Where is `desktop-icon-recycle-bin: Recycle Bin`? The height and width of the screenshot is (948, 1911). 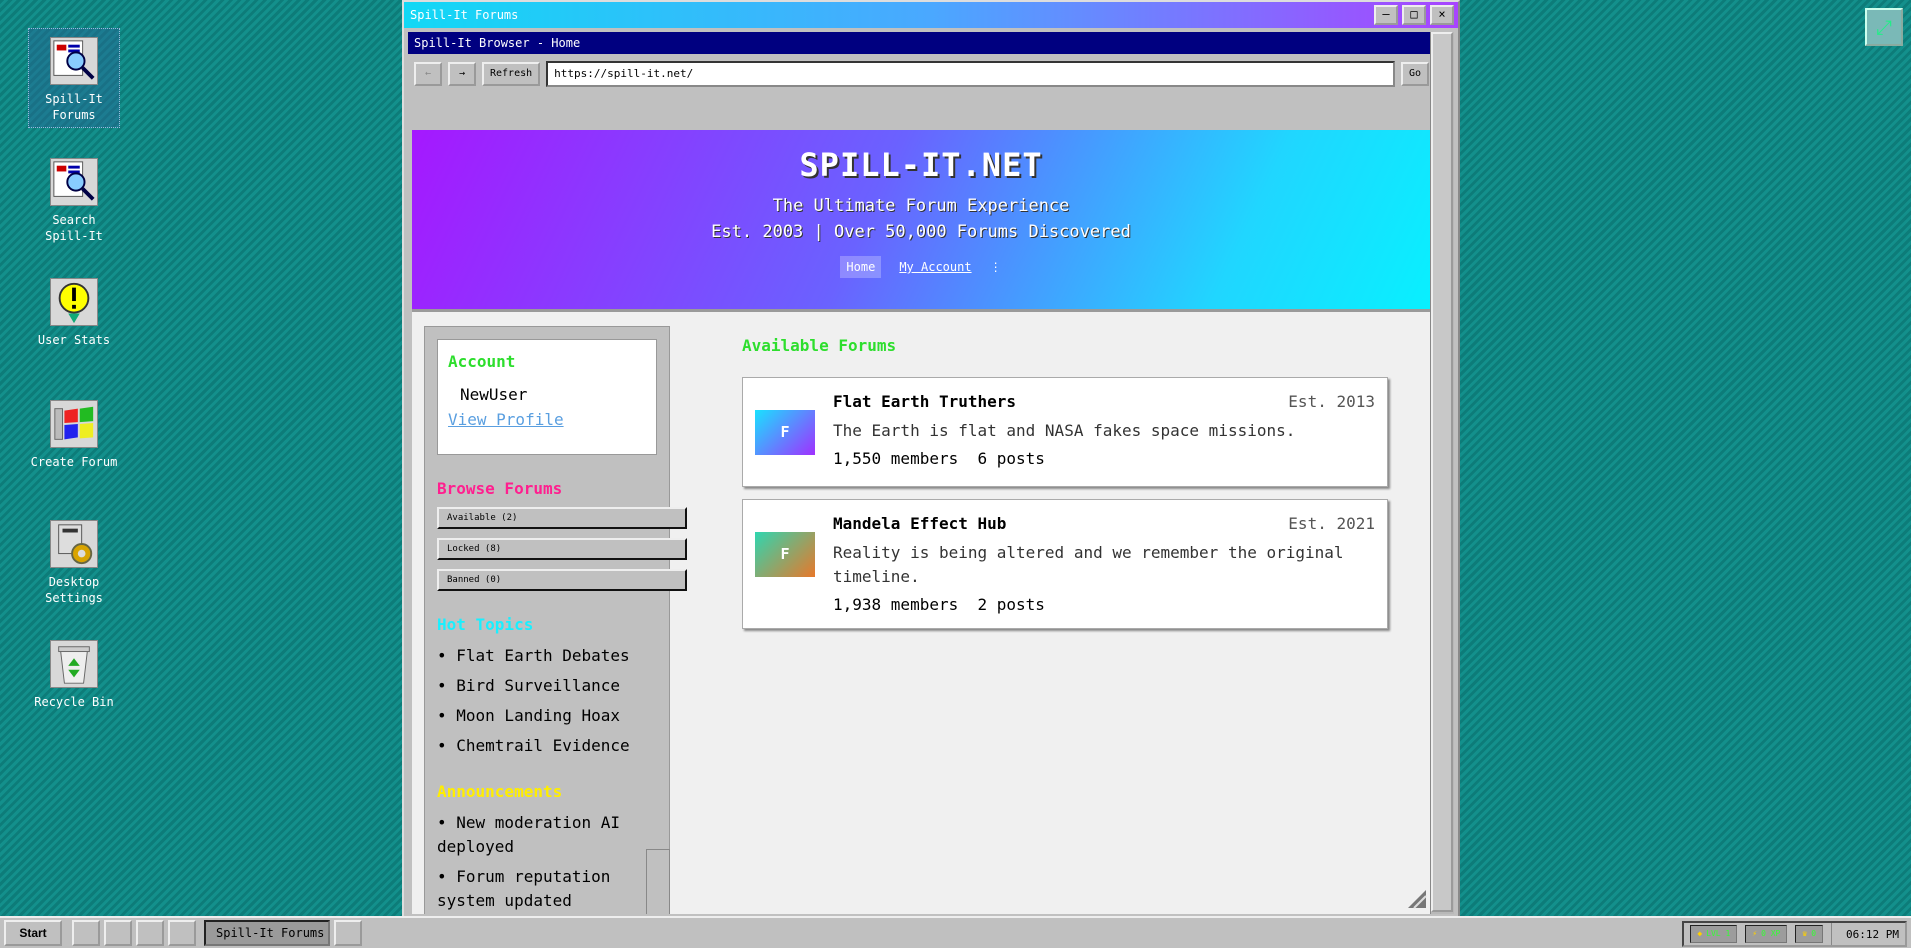
desktop-icon-recycle-bin: Recycle Bin is located at coordinates (74, 673).